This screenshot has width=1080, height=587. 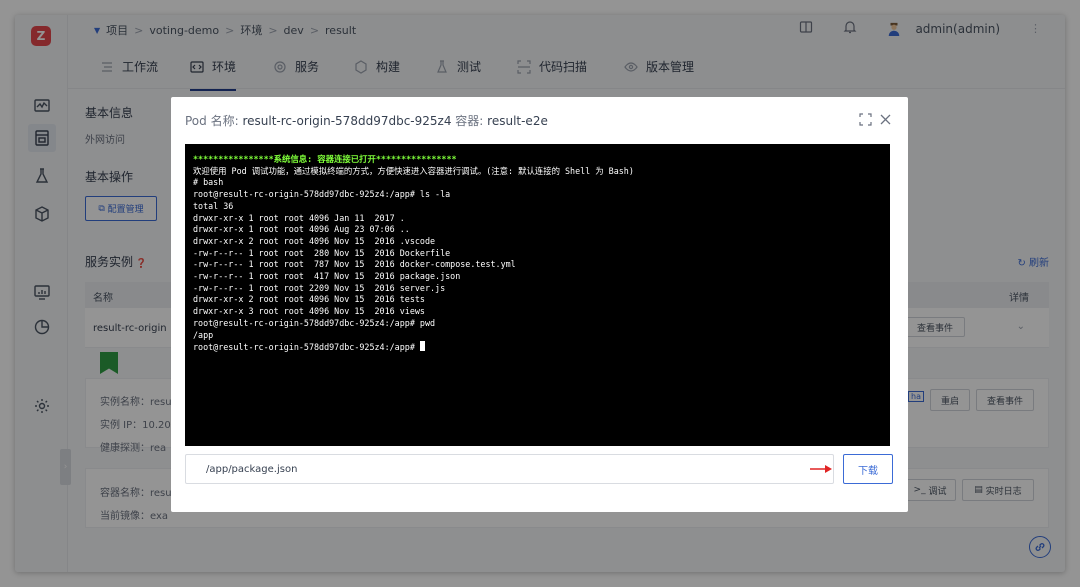 What do you see at coordinates (865, 119) in the screenshot?
I see `fullscreen-icon` at bounding box center [865, 119].